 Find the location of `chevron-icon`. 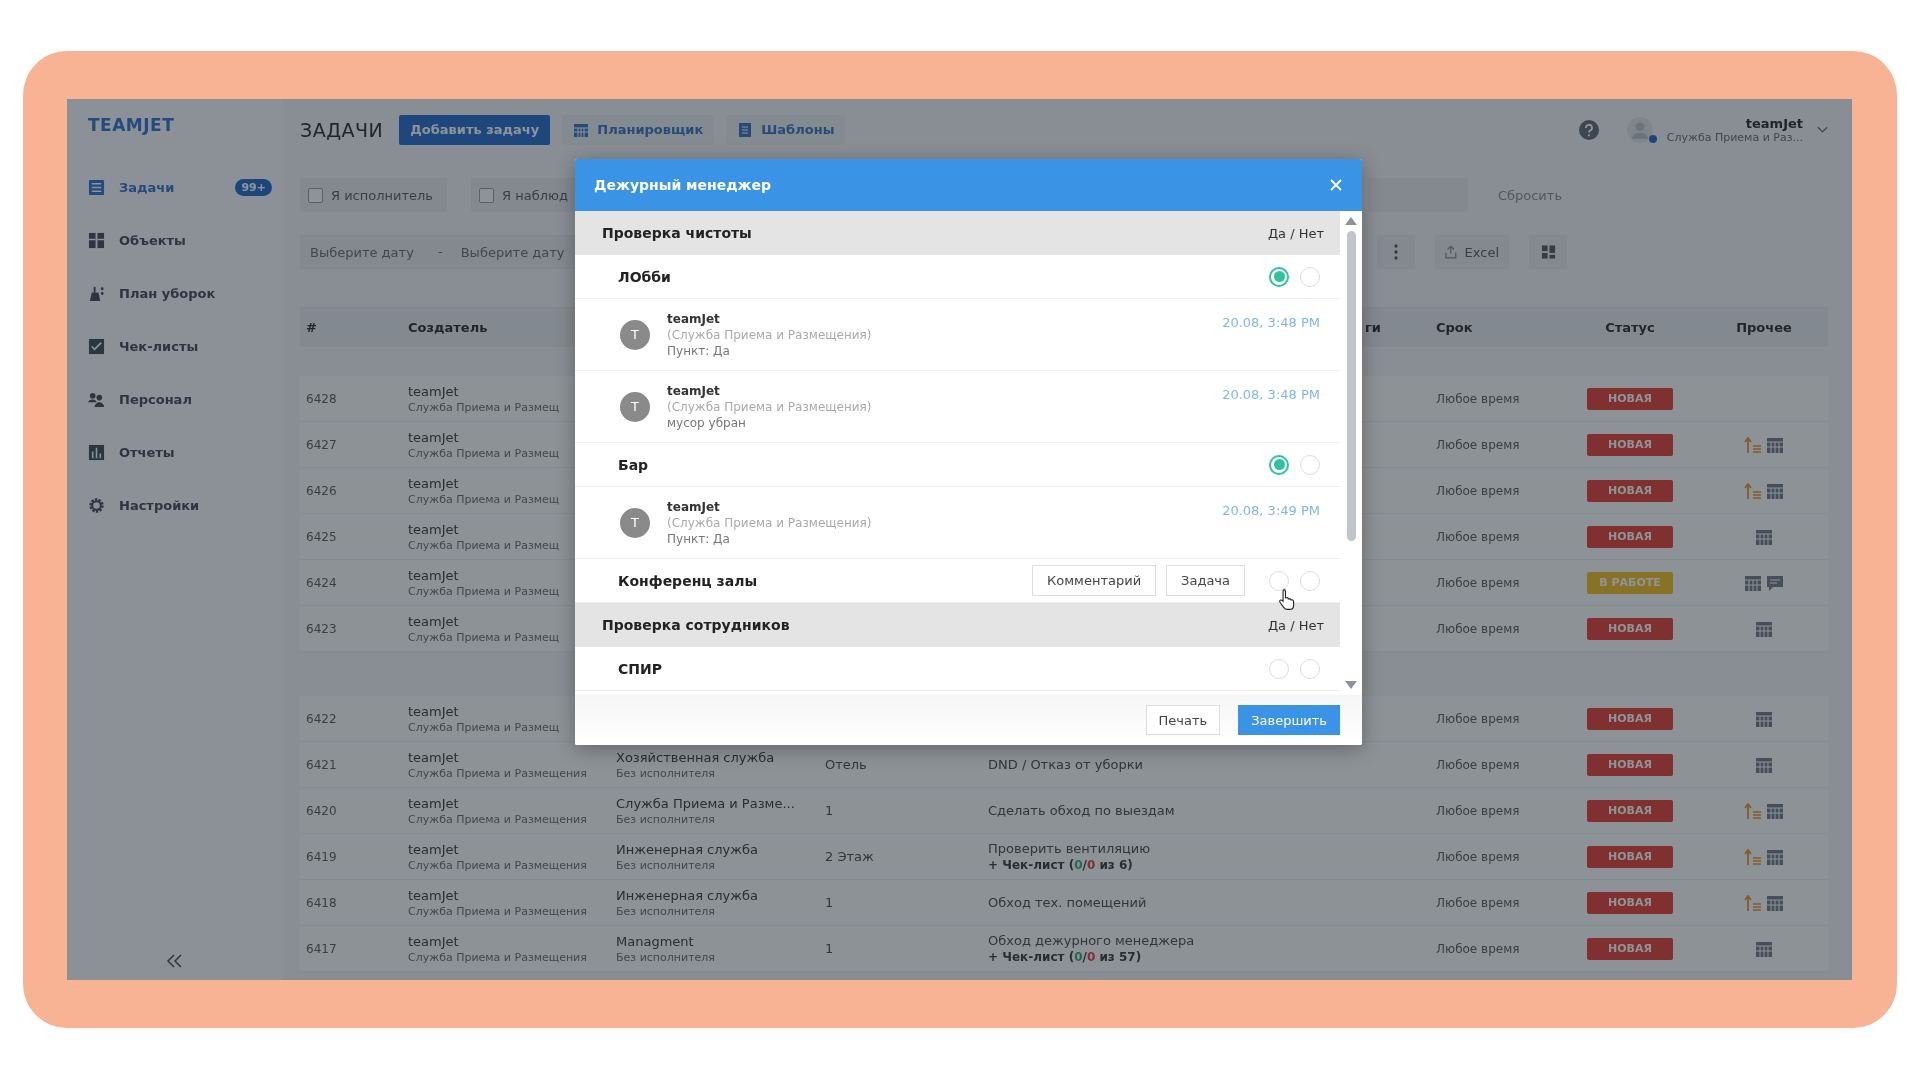

chevron-icon is located at coordinates (1822, 129).